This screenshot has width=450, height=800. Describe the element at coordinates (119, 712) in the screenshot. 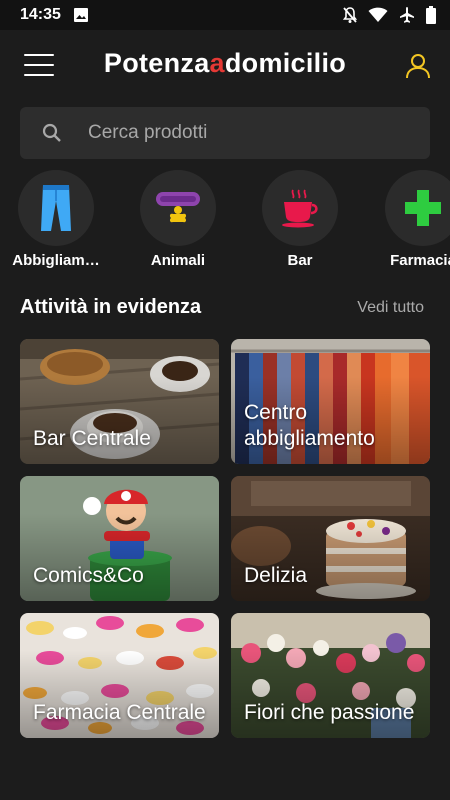

I see `shop-name: Farmacia Centrale` at that location.